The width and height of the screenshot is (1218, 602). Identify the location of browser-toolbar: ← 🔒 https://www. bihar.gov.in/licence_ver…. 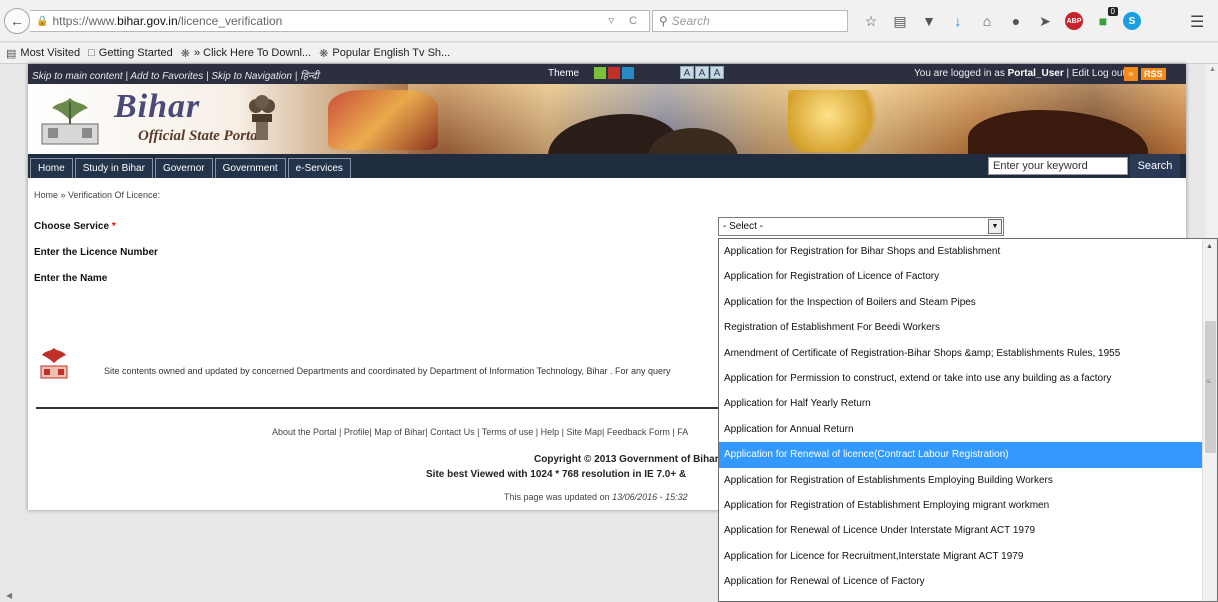
(609, 21).